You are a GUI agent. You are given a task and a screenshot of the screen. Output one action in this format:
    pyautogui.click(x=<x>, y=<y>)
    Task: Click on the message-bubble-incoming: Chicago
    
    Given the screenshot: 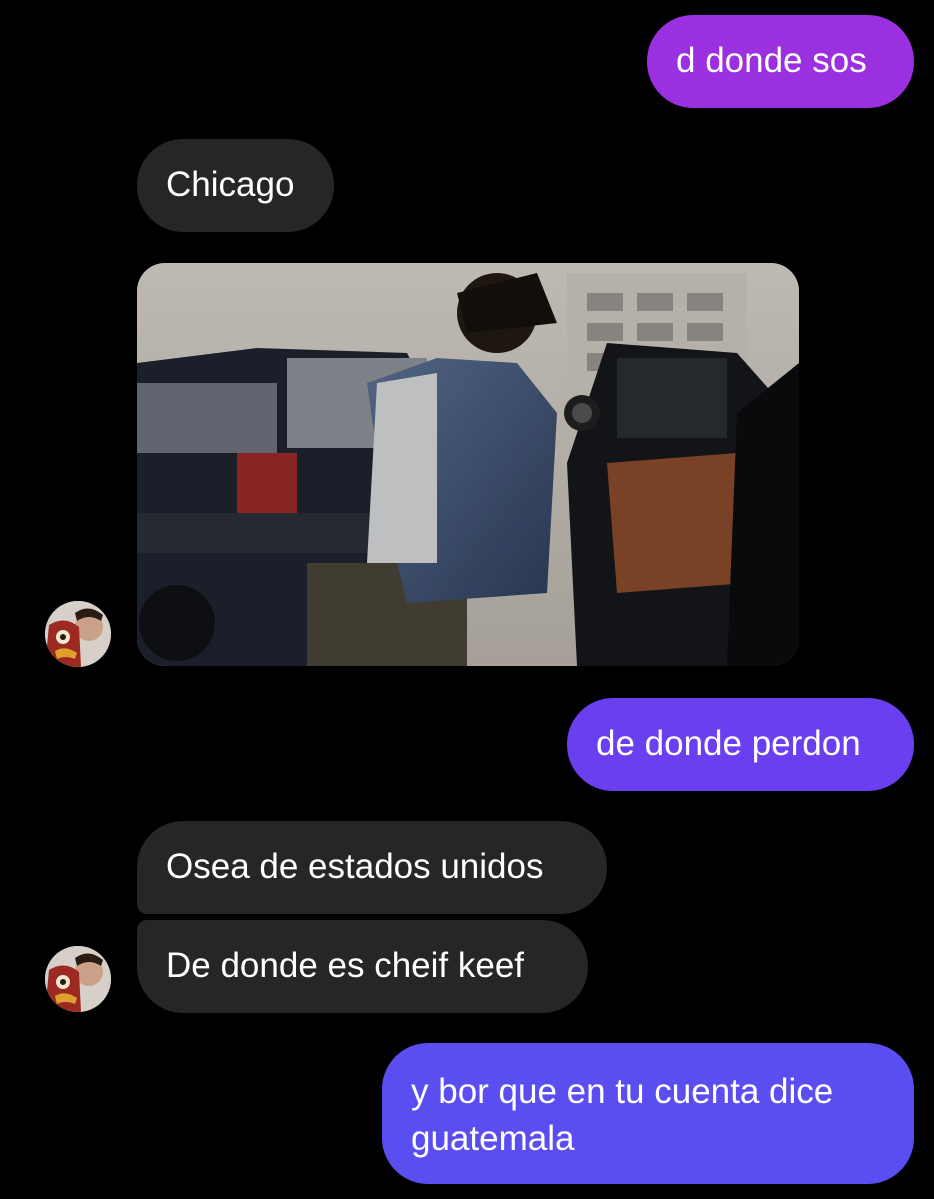 What is the action you would take?
    pyautogui.click(x=235, y=185)
    